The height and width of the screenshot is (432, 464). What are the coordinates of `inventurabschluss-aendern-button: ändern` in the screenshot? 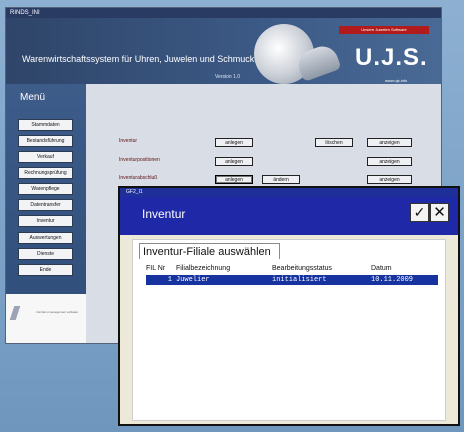 It's located at (281, 179).